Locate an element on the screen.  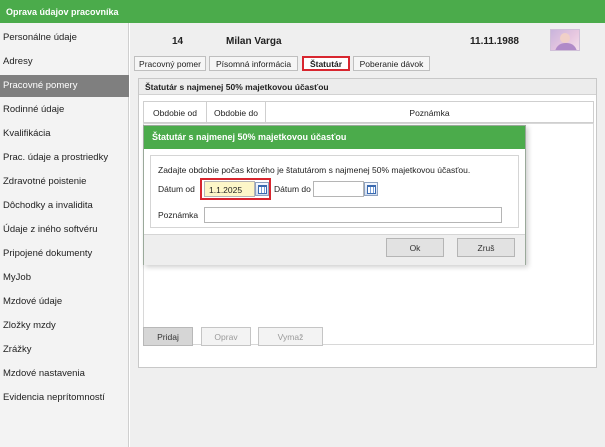
tab-pracovny-pomer: Pracovný pomer is located at coordinates (170, 63).